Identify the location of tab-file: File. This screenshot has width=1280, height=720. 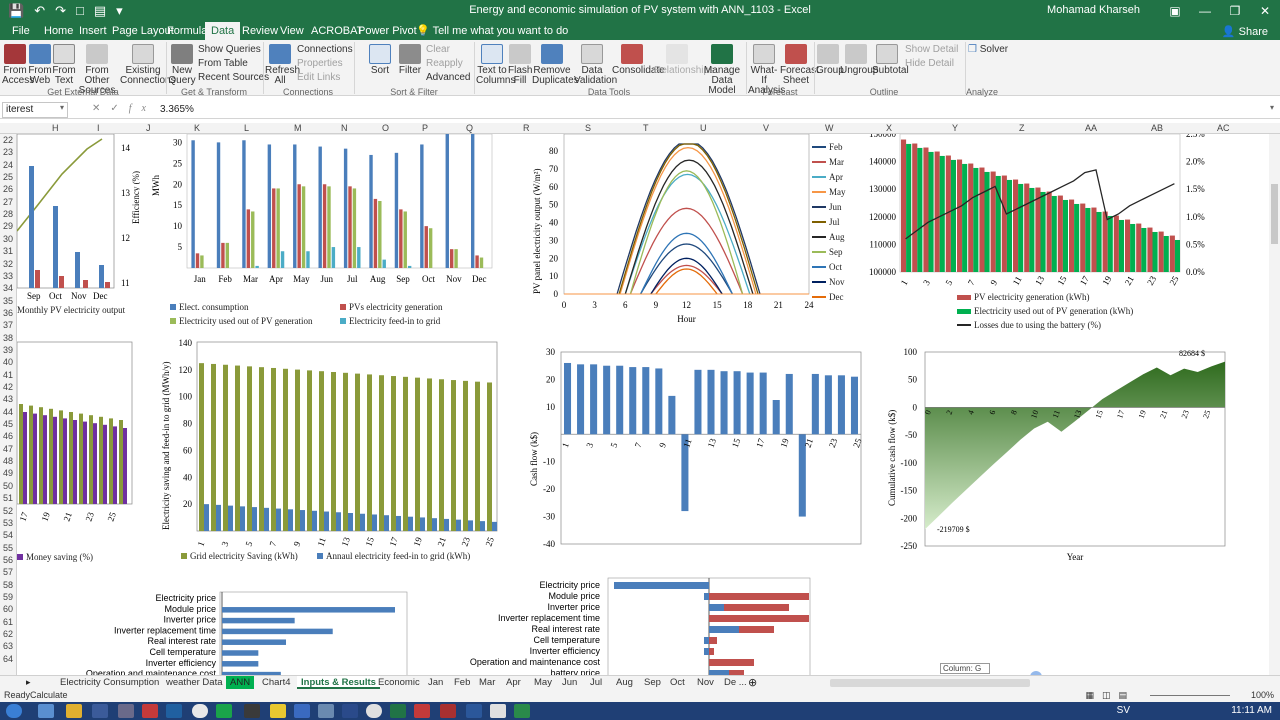
(21, 31).